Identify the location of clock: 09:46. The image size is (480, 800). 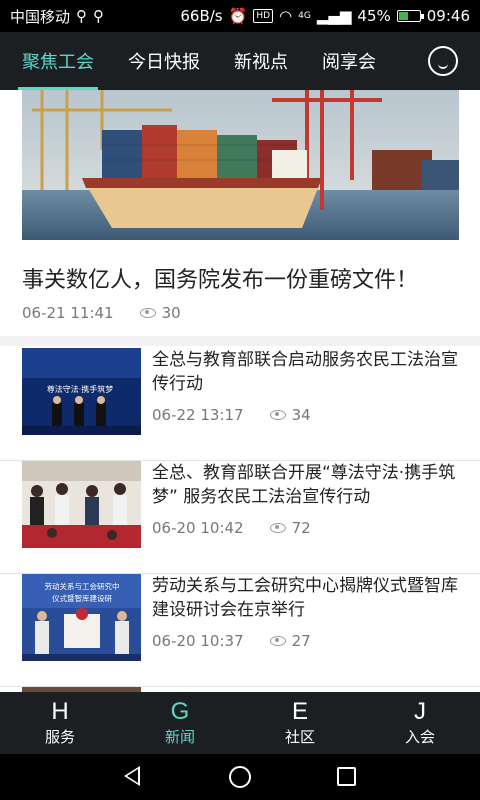
(448, 16).